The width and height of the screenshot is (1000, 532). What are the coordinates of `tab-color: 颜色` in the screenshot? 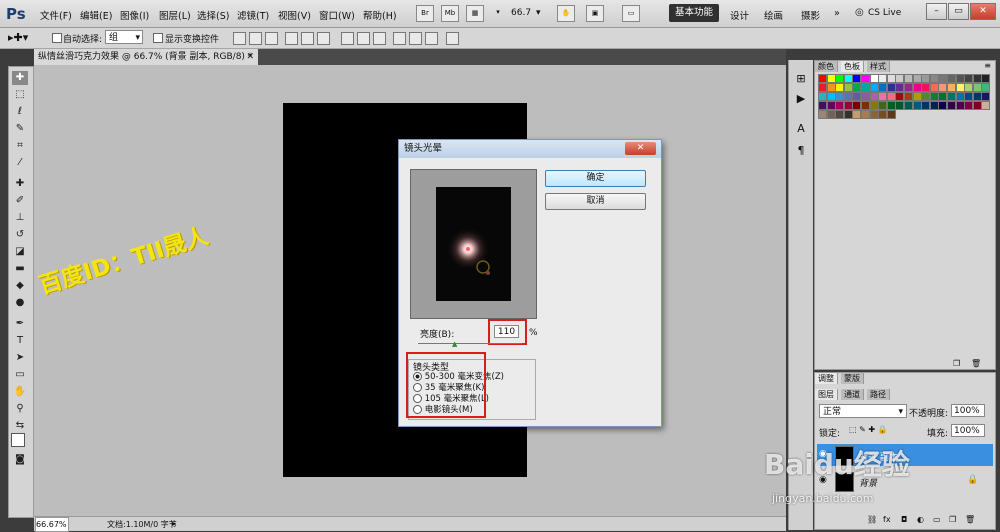 It's located at (826, 66).